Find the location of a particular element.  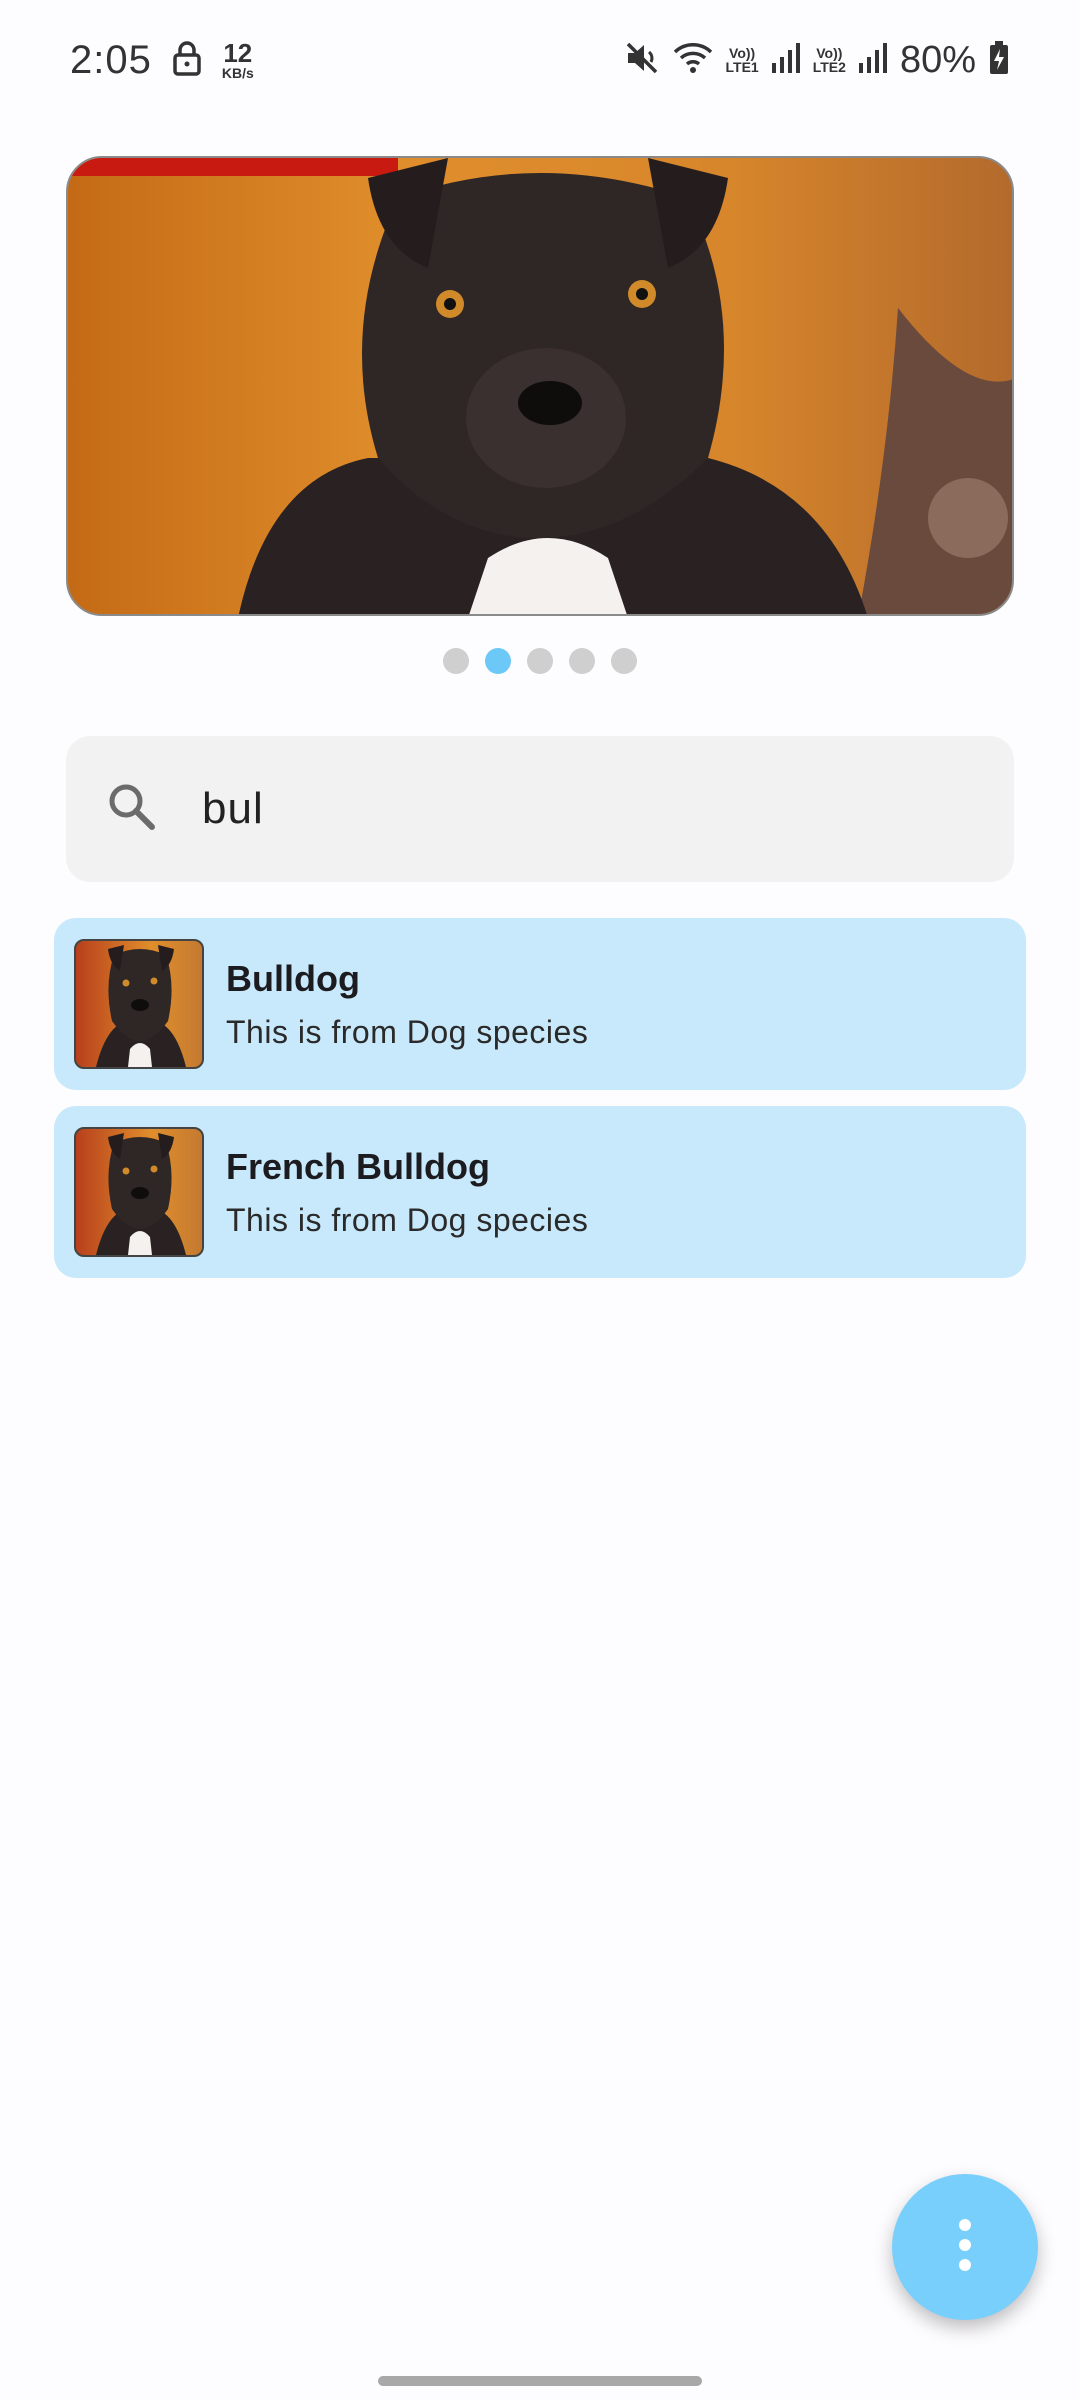

sim2-lte-label: Vo)) LTE2 is located at coordinates (829, 60).